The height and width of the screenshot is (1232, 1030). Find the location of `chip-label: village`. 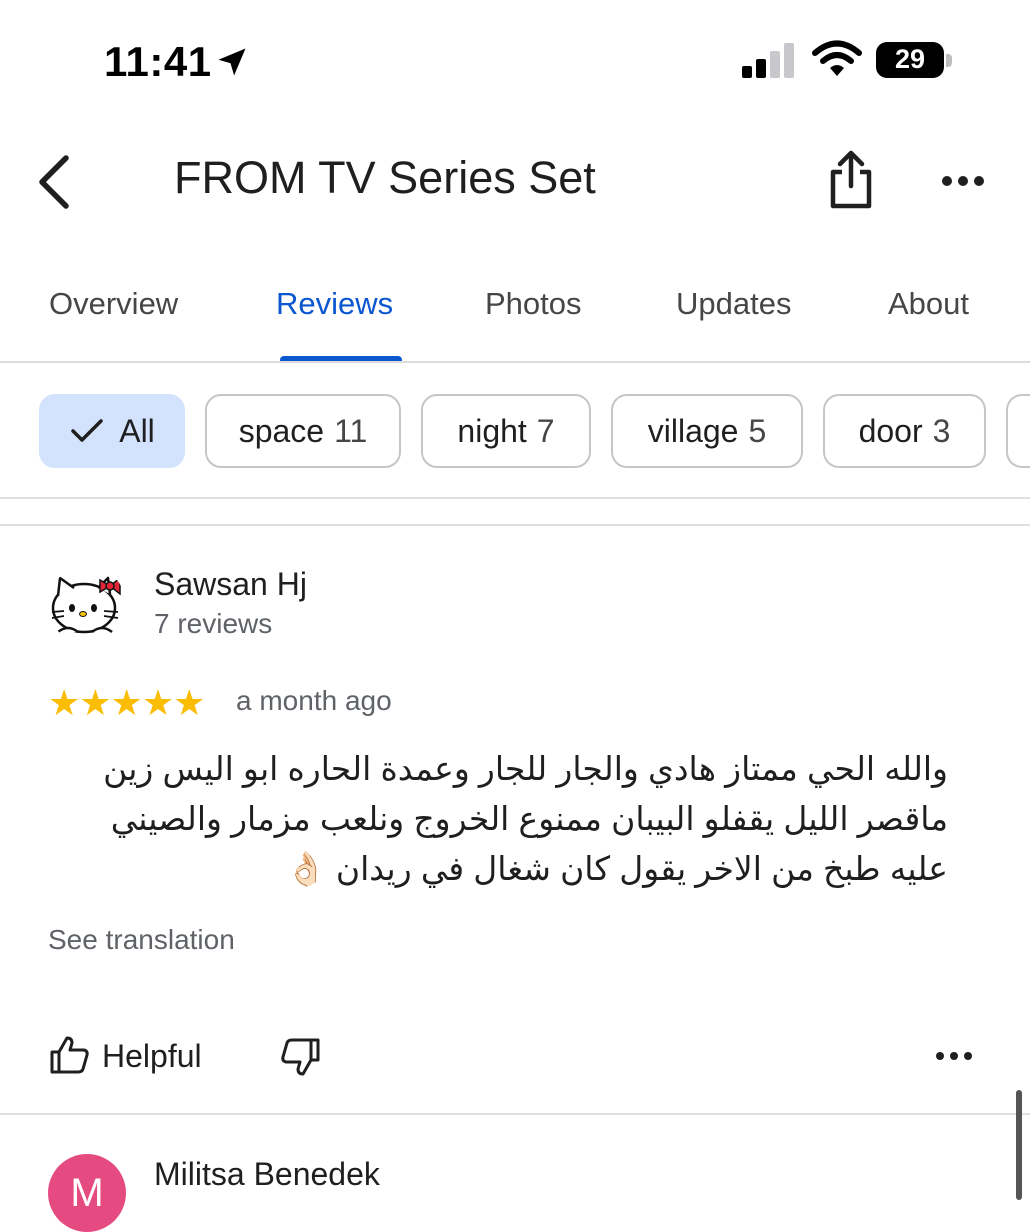

chip-label: village is located at coordinates (693, 430).